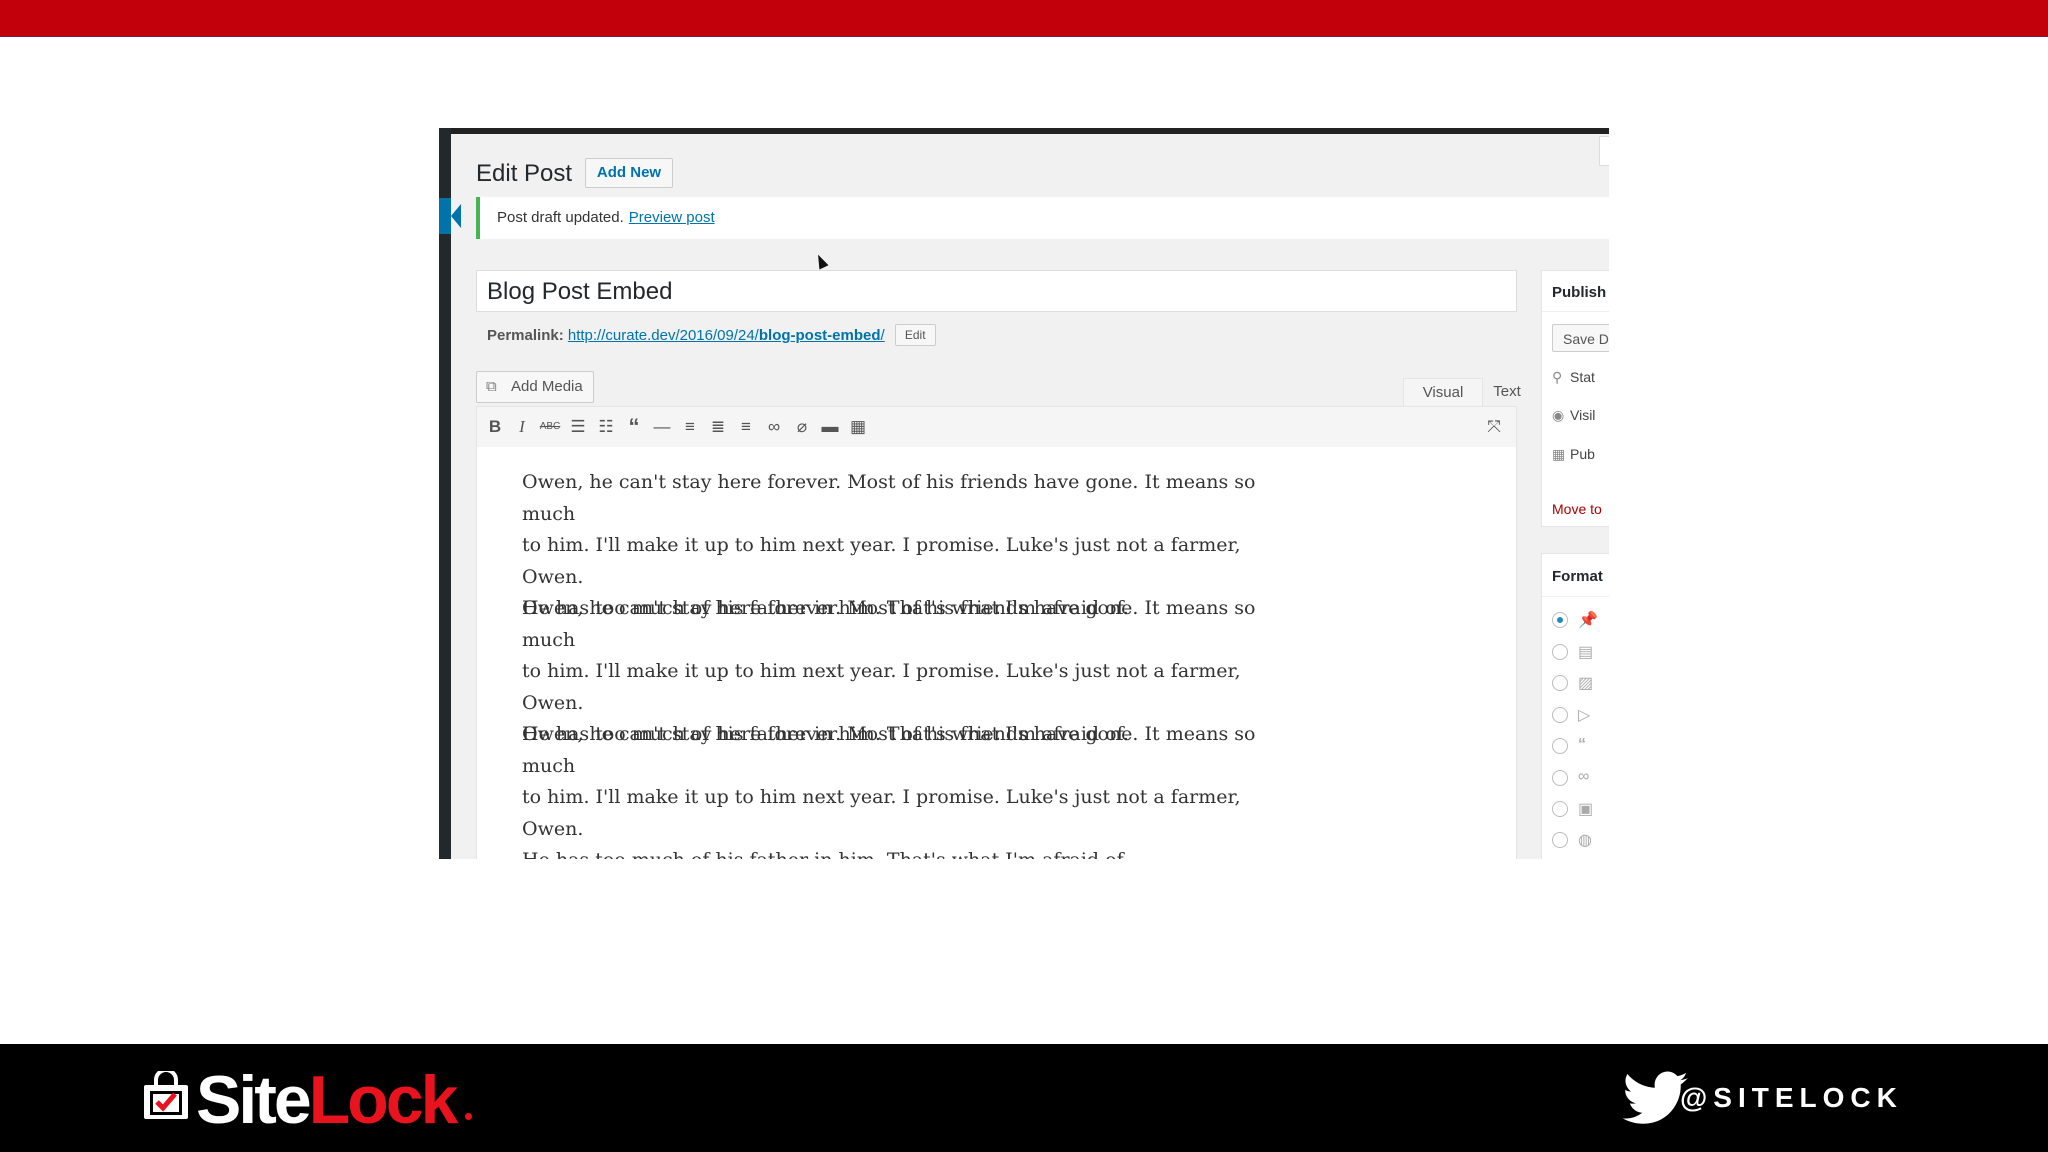  I want to click on editor-toolbar: B I ABC ☰ ☷ “ — ≡ ≣ ≡ ∞ ⌀ ▬ ▦ ⤧, so click(996, 427).